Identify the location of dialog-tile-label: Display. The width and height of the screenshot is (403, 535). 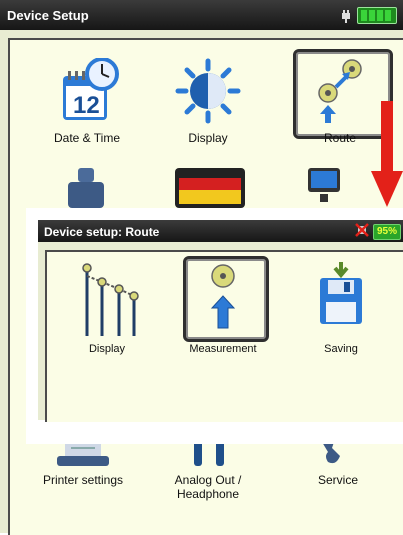
(107, 349).